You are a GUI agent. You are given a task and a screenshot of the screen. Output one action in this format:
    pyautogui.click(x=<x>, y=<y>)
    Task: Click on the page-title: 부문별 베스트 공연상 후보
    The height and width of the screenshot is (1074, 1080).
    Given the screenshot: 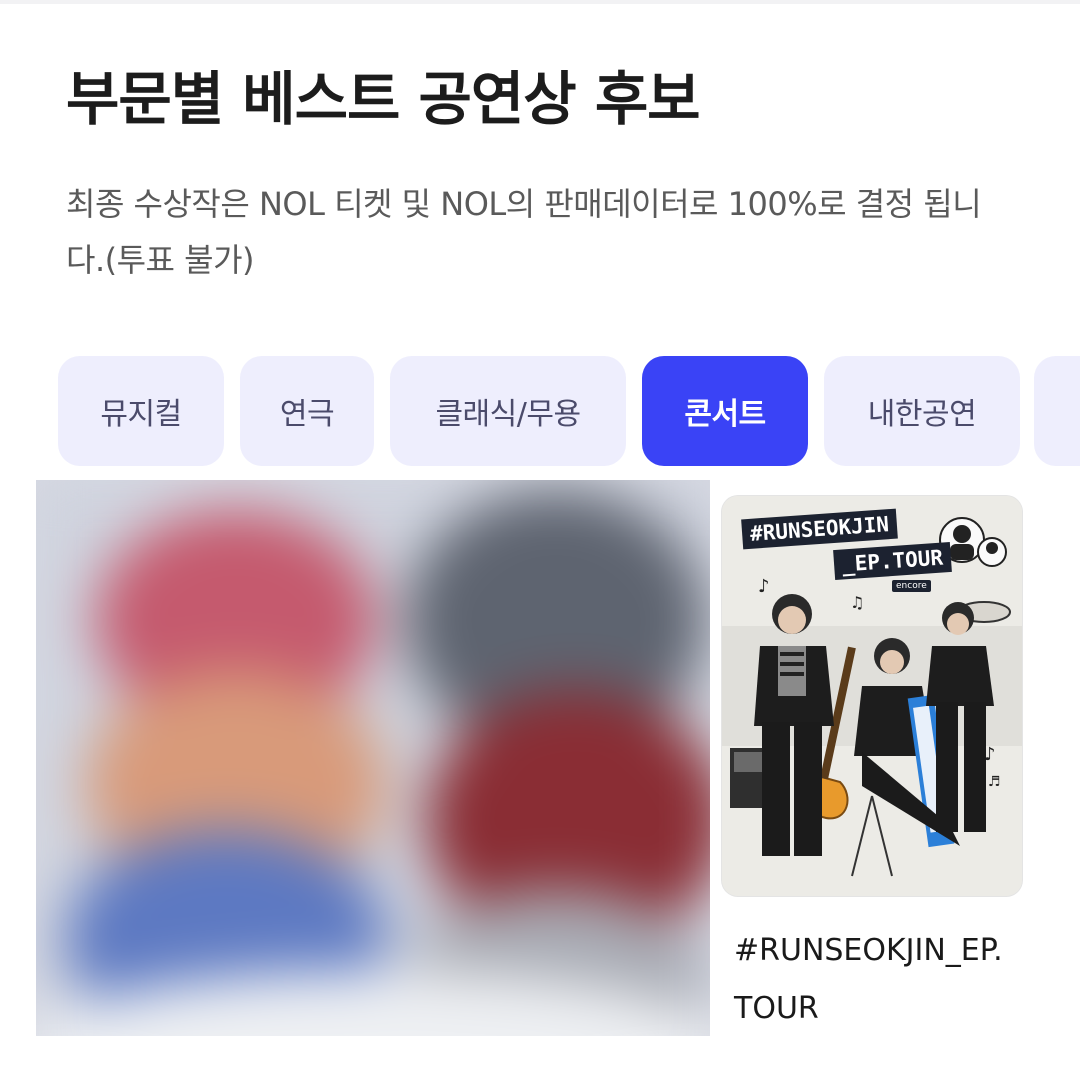 What is the action you would take?
    pyautogui.click(x=383, y=99)
    